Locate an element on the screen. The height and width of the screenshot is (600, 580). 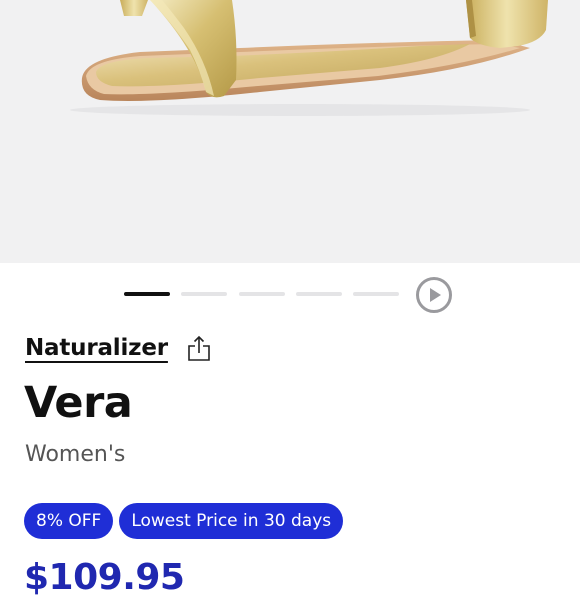
image-carousel-indicator is located at coordinates (290, 294).